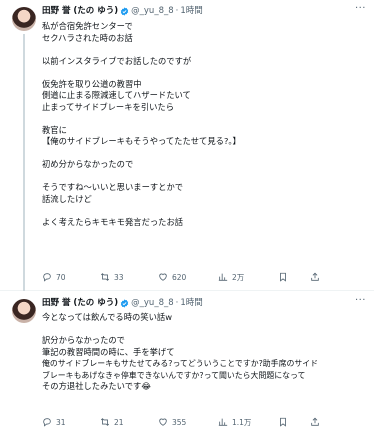  Describe the element at coordinates (188, 277) in the screenshot. I see `like-button: 620` at that location.